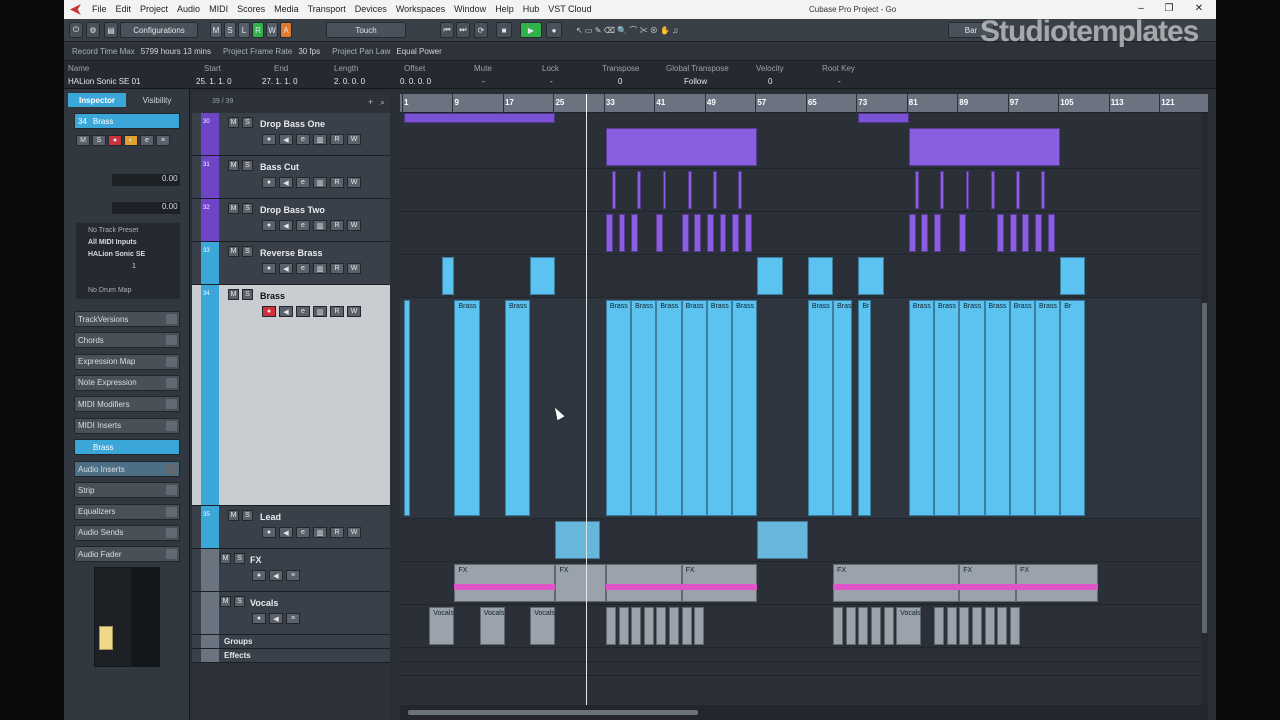 The image size is (1280, 720). Describe the element at coordinates (292, 210) in the screenshot. I see `track-name: Drop Bass Two` at that location.